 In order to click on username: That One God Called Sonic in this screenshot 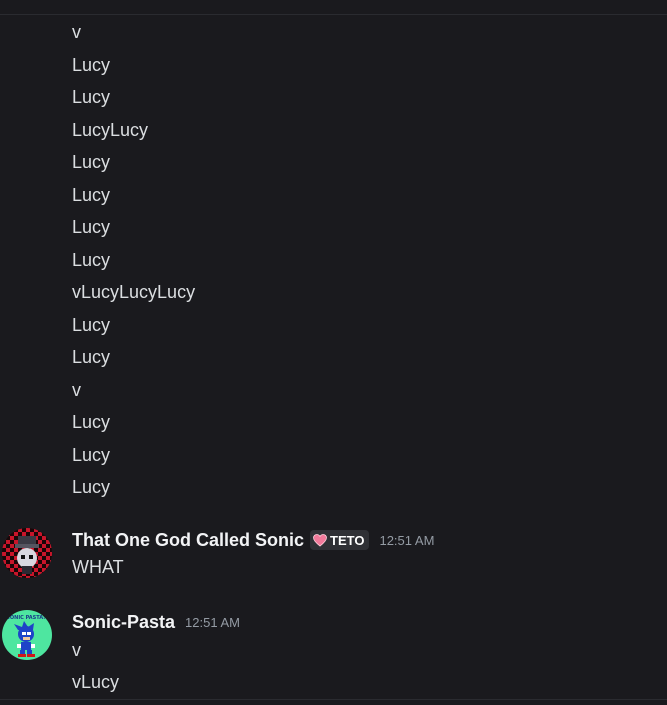, I will do `click(188, 540)`.